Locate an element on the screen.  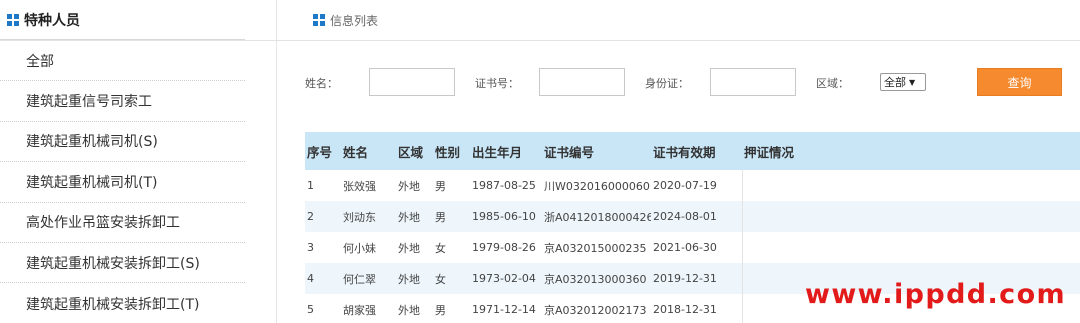
cell-name: 张效强 is located at coordinates (368, 185).